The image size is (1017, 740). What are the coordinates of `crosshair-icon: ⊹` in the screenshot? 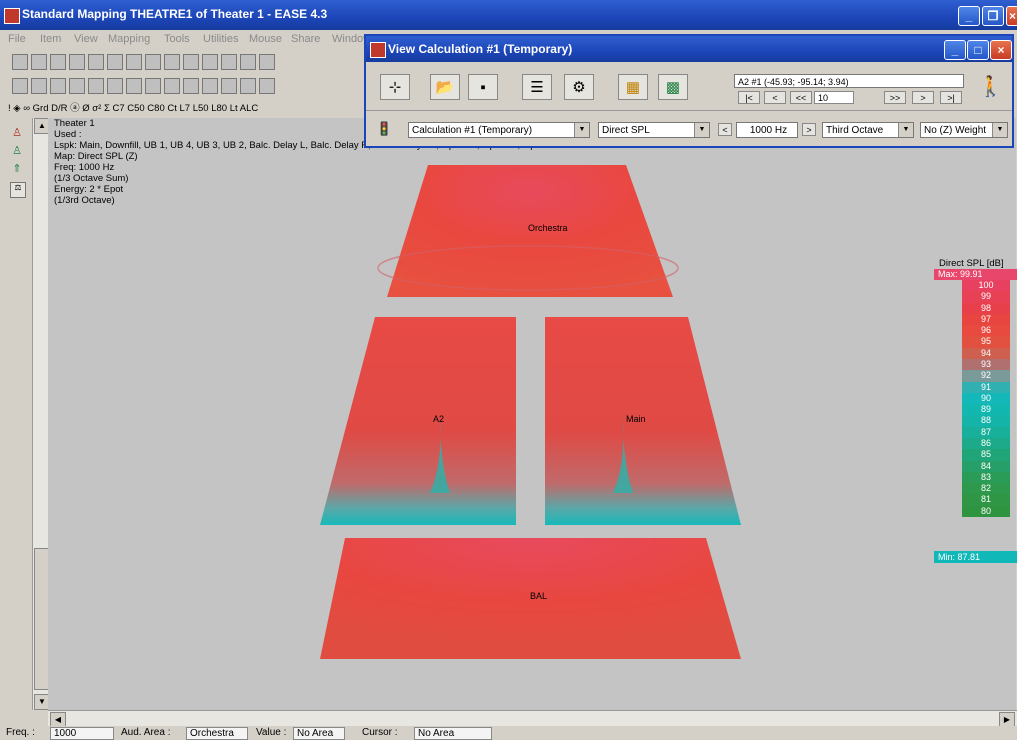 It's located at (395, 87).